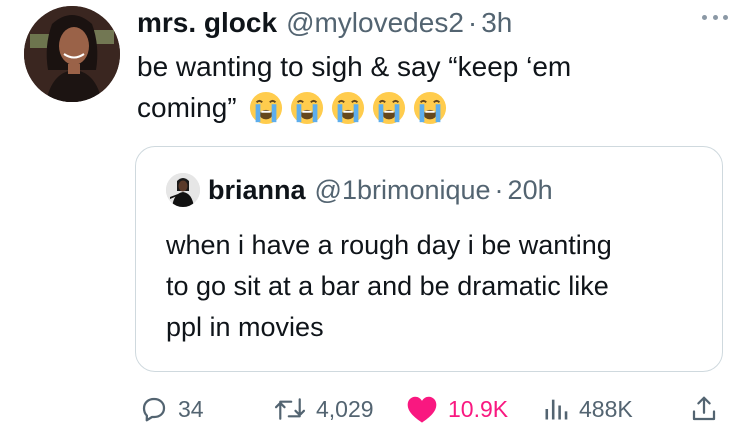 This screenshot has width=750, height=439. Describe the element at coordinates (403, 190) in the screenshot. I see `quoted-author-handle: @1brimonique` at that location.